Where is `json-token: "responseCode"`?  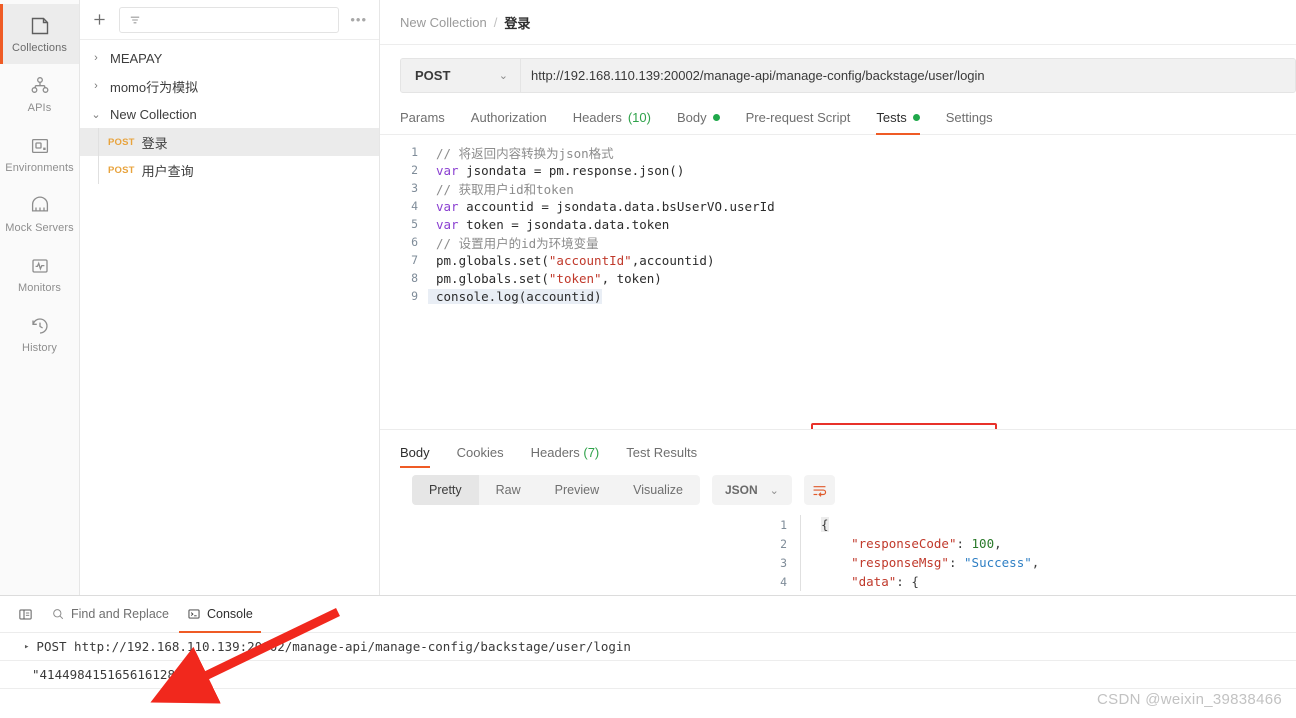 json-token: "responseCode" is located at coordinates (904, 543).